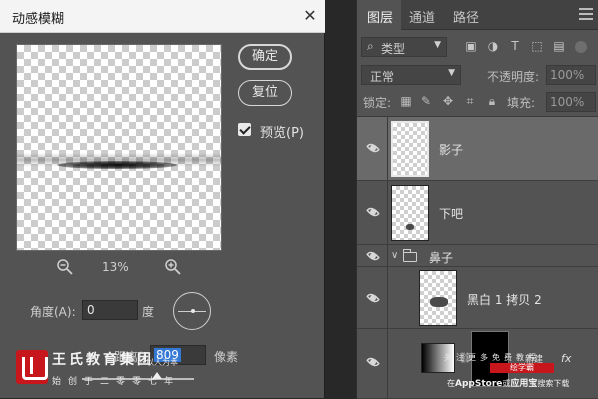 This screenshot has height=399, width=598. What do you see at coordinates (426, 101) in the screenshot?
I see `lock-paint-icon: ✎` at bounding box center [426, 101].